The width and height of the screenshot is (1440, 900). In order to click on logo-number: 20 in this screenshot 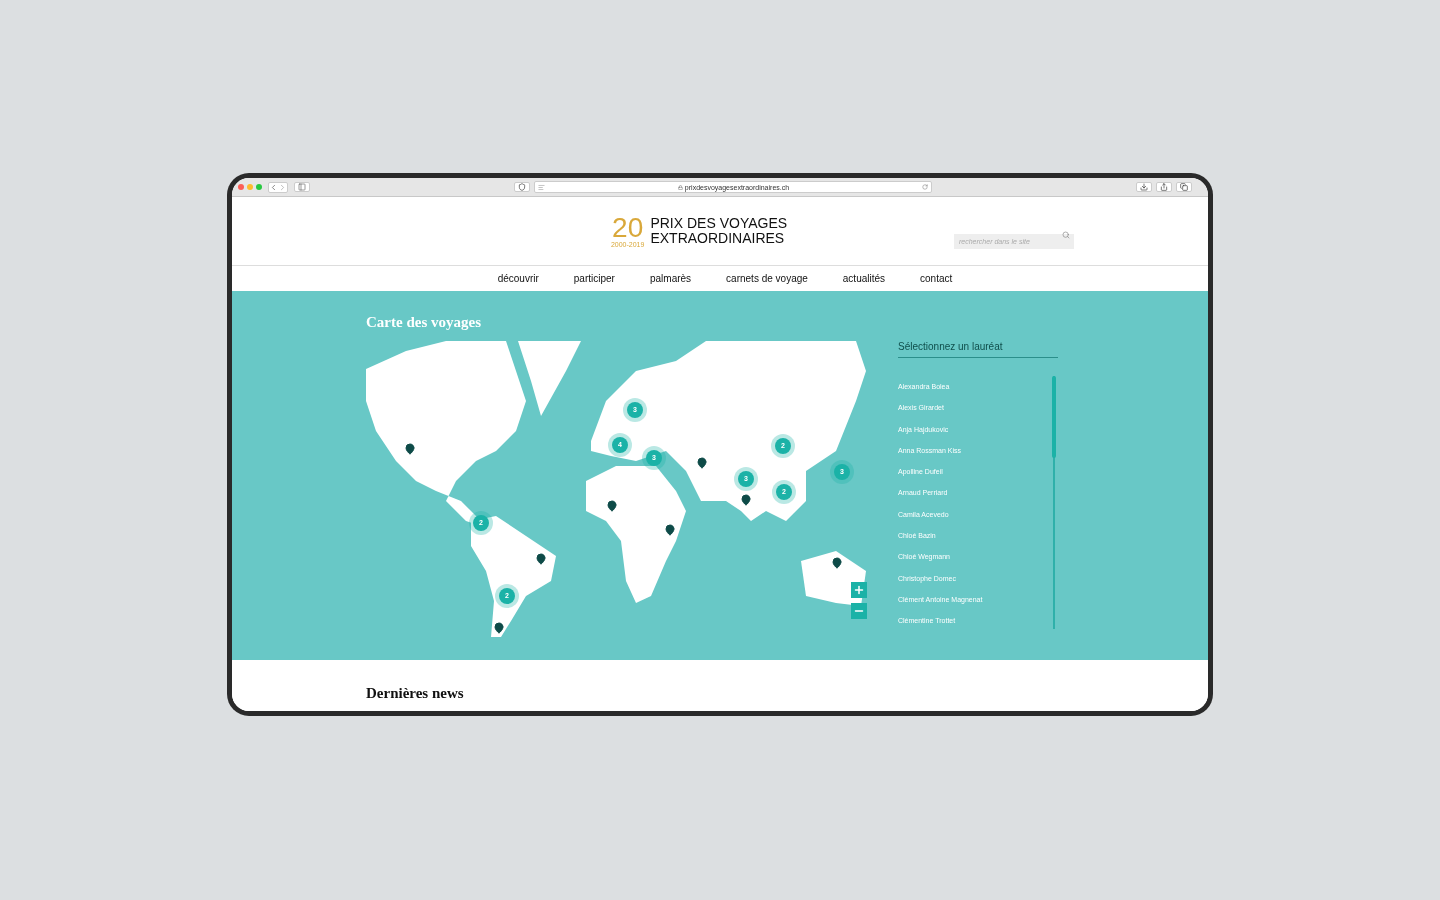, I will do `click(628, 227)`.